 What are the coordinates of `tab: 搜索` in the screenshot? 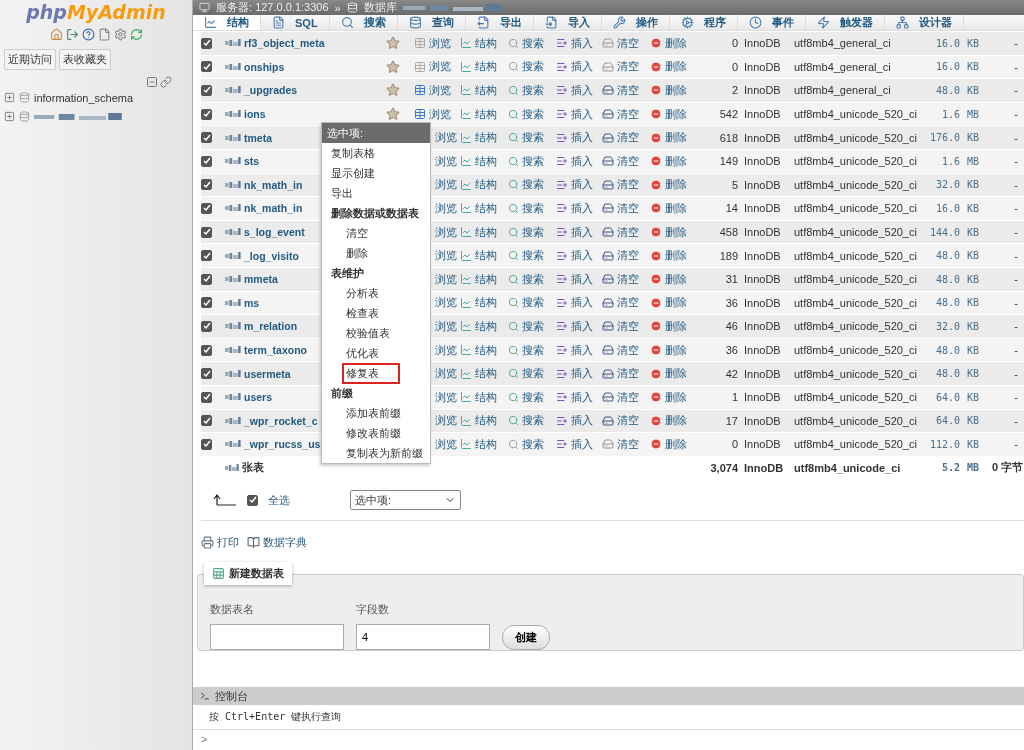 It's located at (363, 22).